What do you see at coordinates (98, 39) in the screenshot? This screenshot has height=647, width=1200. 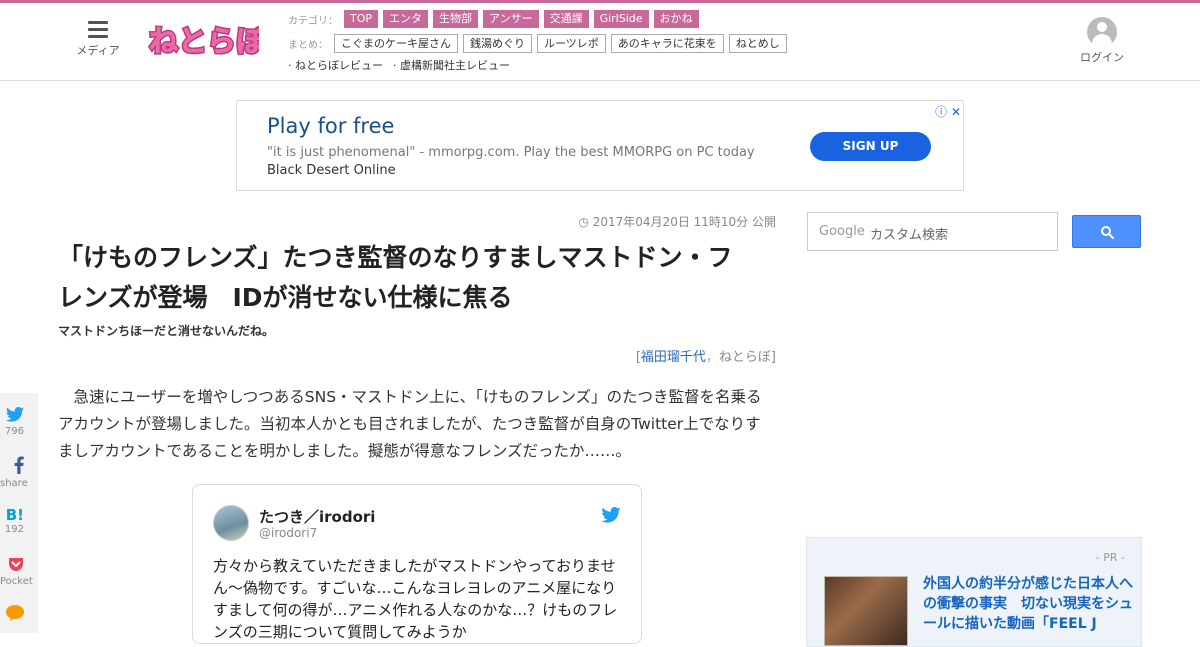 I see `media-menu-button: メディア` at bounding box center [98, 39].